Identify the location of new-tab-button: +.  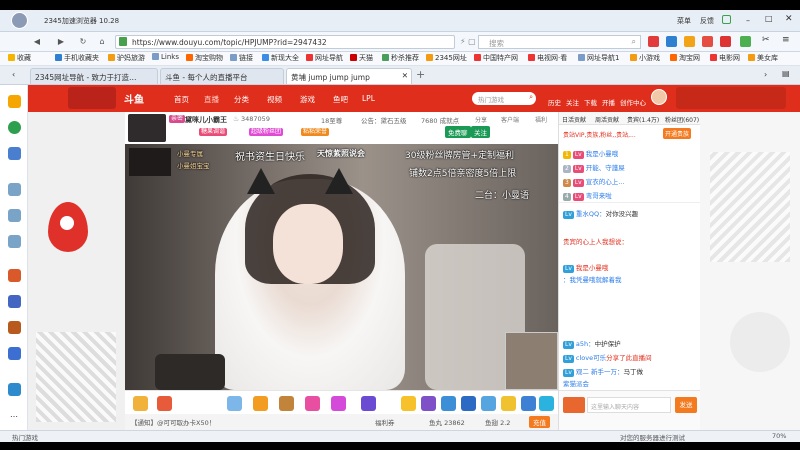
(420, 74).